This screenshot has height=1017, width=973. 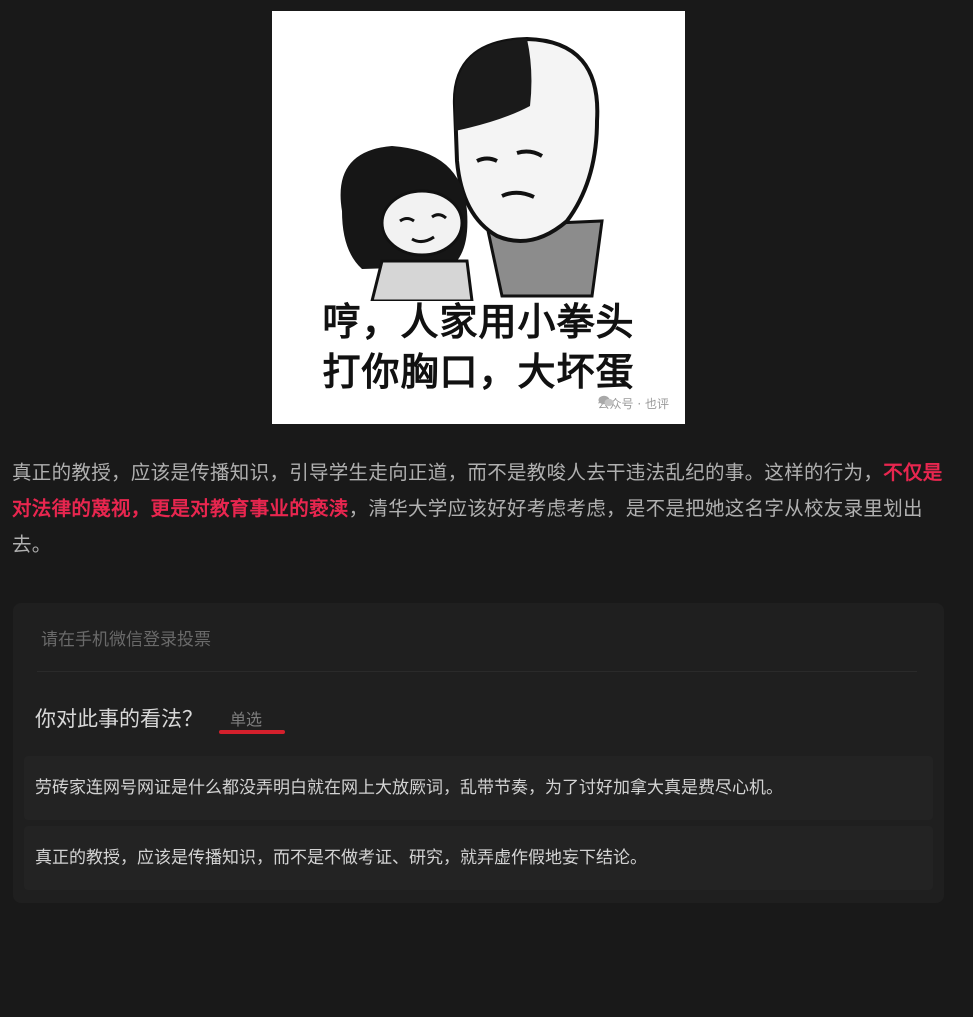 I want to click on vote-option-2: 真正的教授，应该是传播知识，而不是不做考证、研究，就弄虚作假地妄下结论。, so click(x=478, y=858).